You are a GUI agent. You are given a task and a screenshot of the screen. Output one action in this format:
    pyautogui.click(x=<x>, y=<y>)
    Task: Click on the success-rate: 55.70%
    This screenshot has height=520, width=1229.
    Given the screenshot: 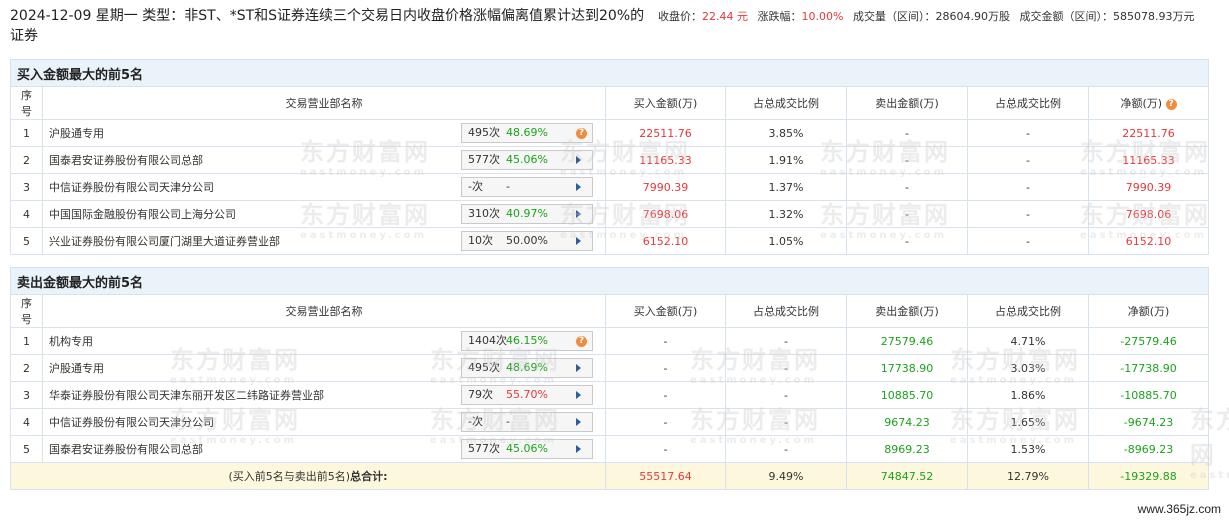 What is the action you would take?
    pyautogui.click(x=527, y=394)
    